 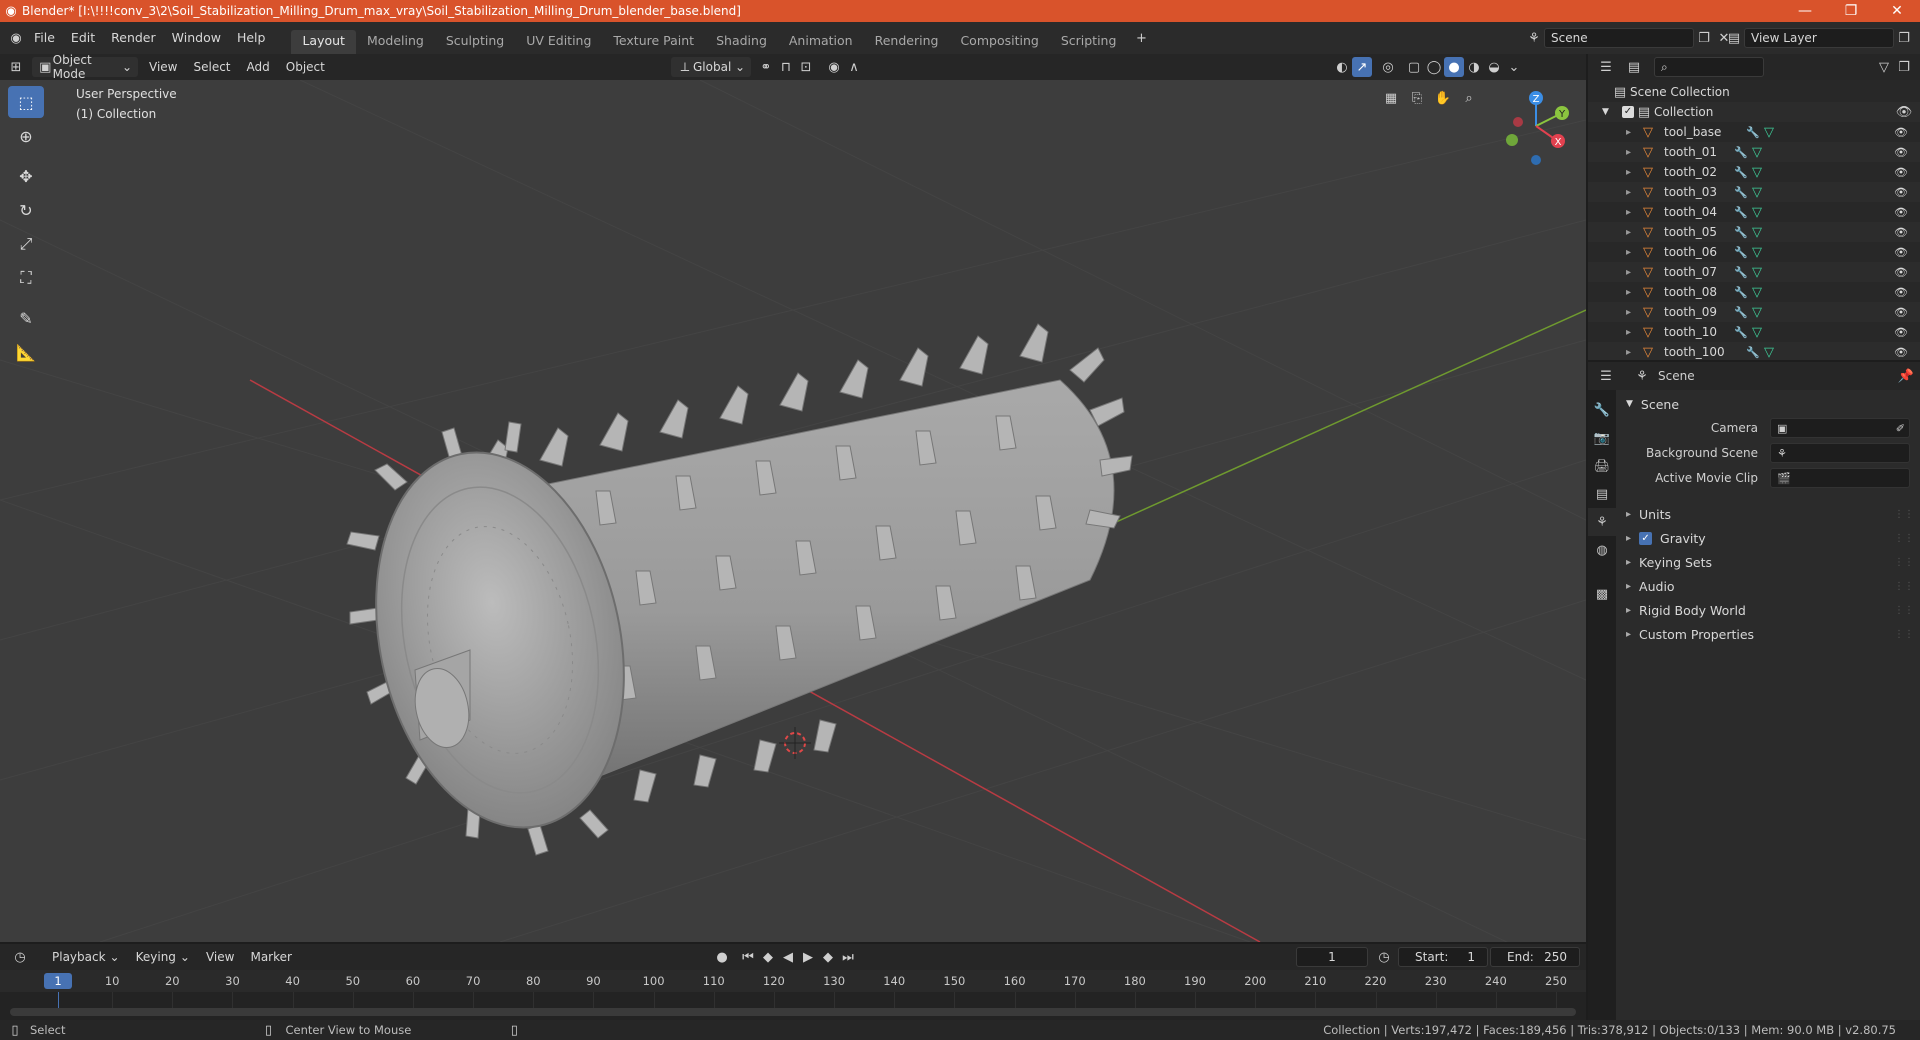 I want to click on mode-dropdown: ▣ Object Mode ⌄, so click(x=85, y=67).